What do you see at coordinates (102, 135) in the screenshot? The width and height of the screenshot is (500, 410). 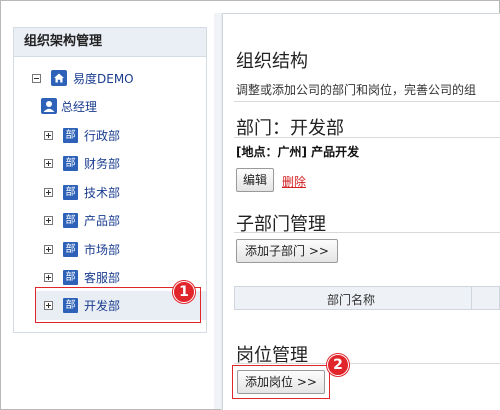 I see `tree-item-label: 行政部` at bounding box center [102, 135].